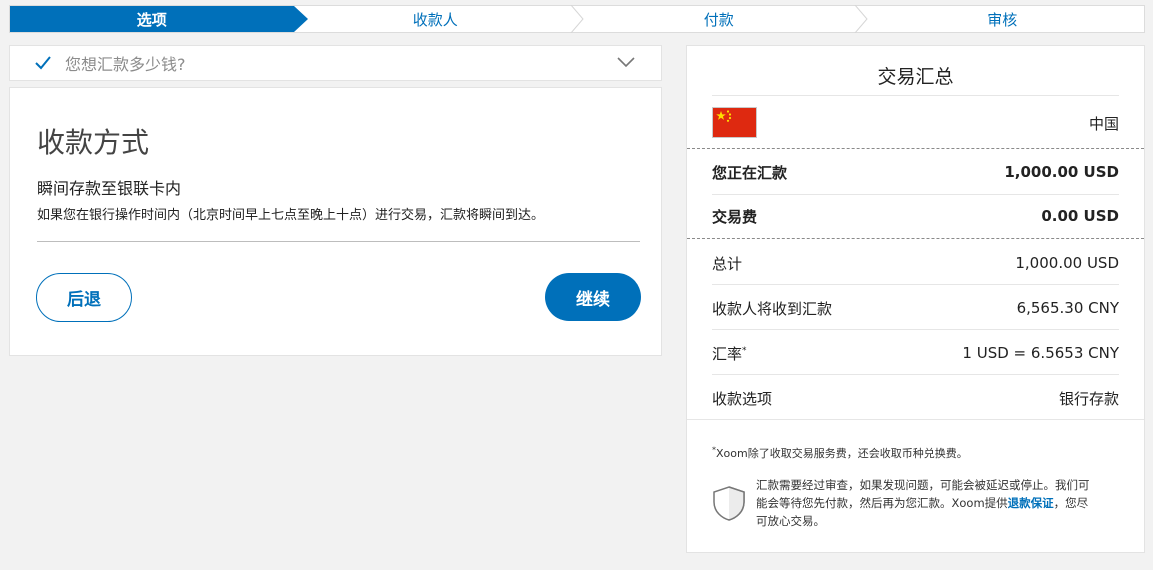  I want to click on progress-stepper: 选项 收款人 付款 审核, so click(577, 19).